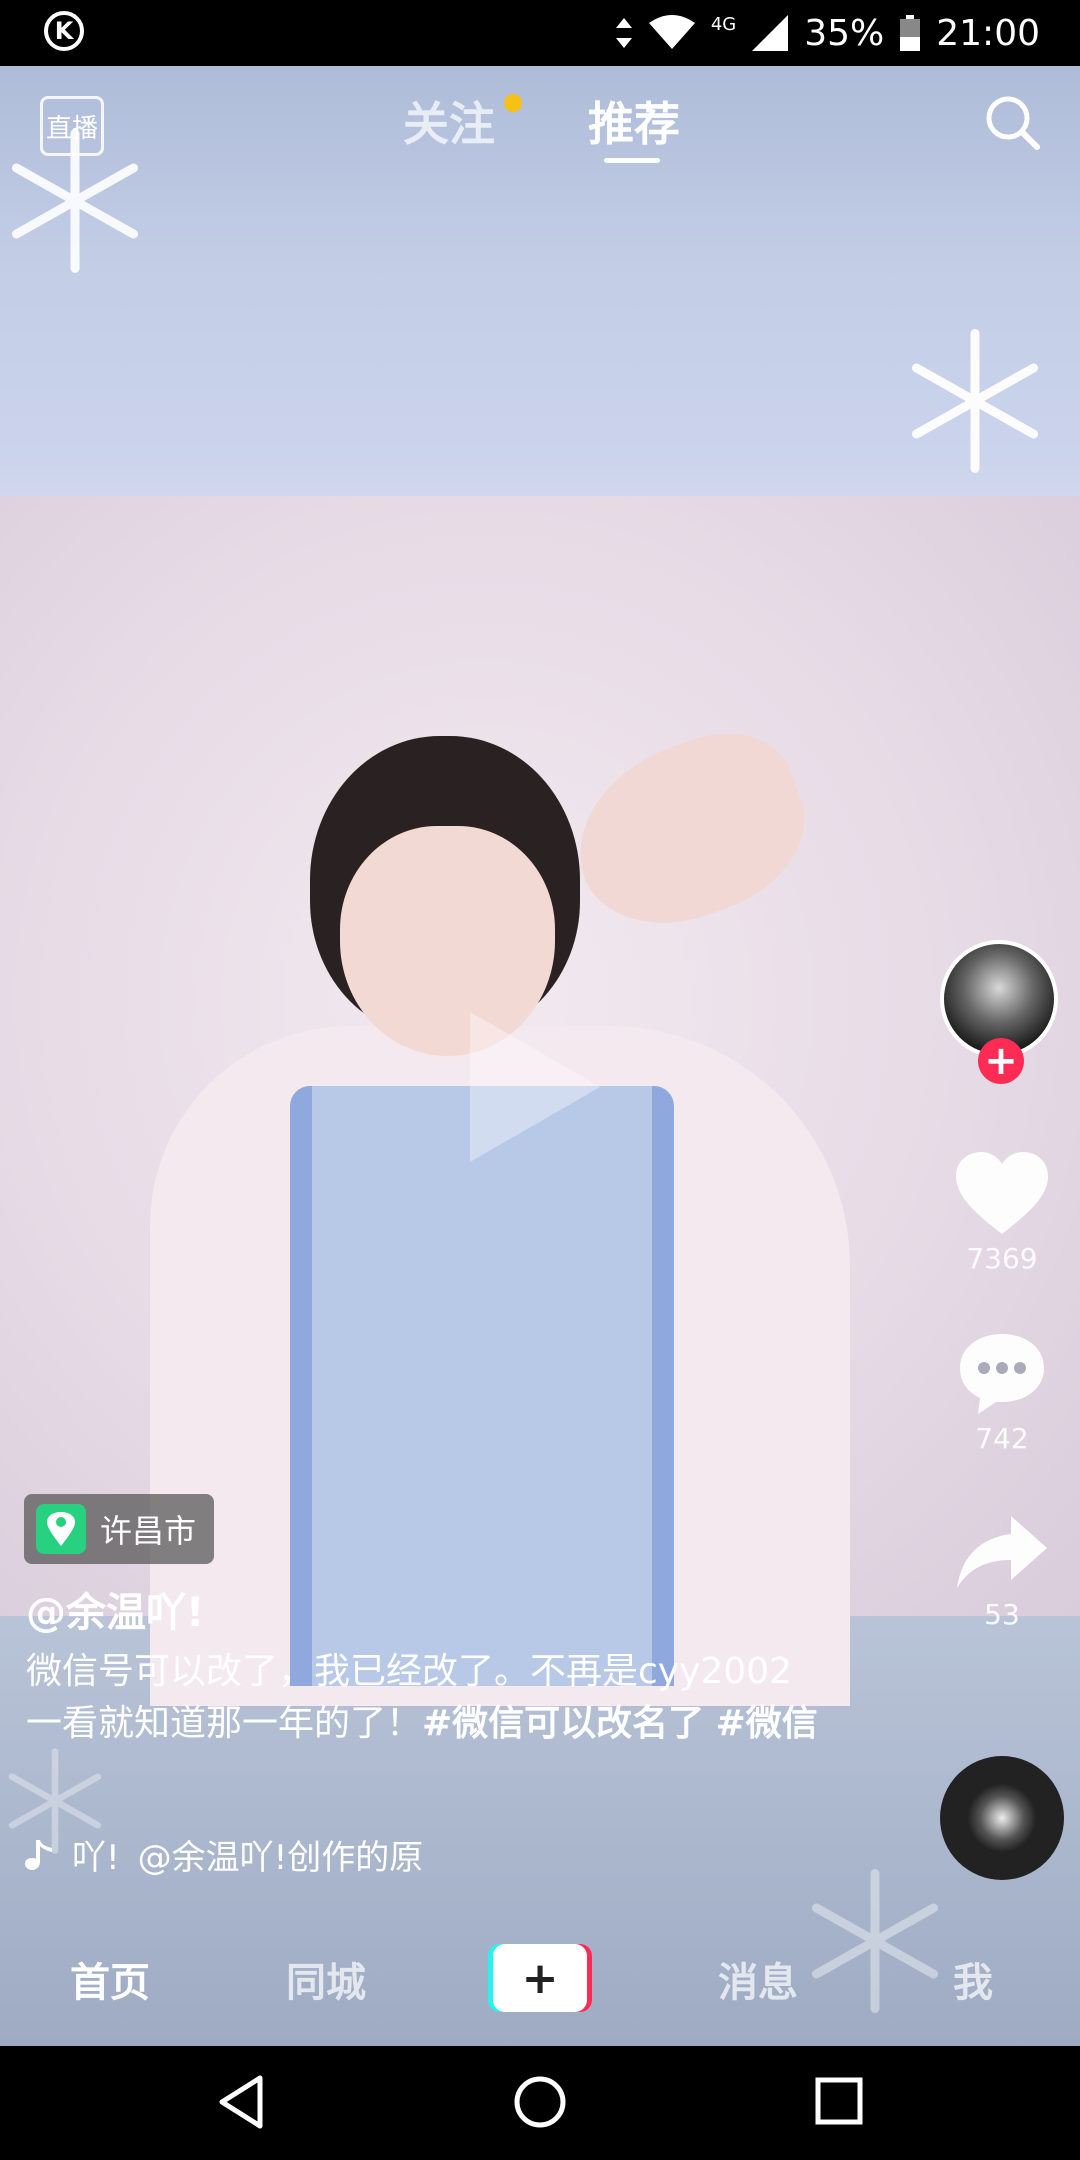  What do you see at coordinates (1002, 1614) in the screenshot?
I see `share-count: 53` at bounding box center [1002, 1614].